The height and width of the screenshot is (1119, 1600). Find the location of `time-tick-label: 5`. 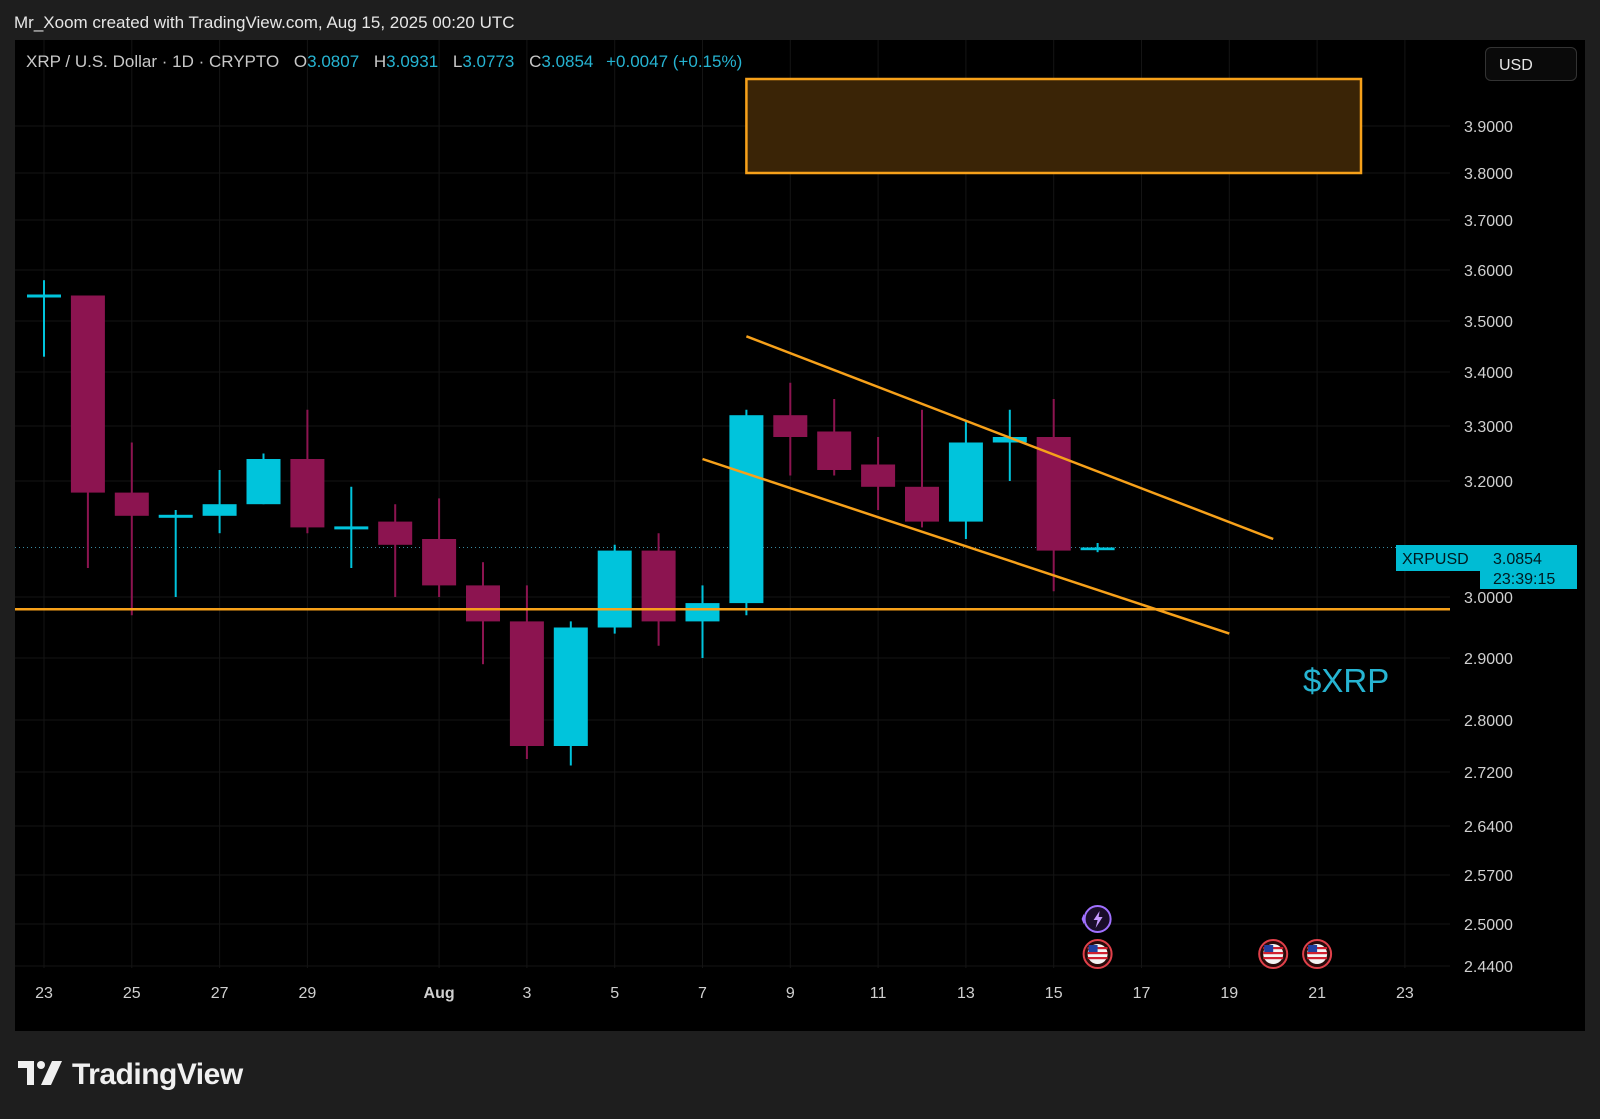

time-tick-label: 5 is located at coordinates (614, 993).